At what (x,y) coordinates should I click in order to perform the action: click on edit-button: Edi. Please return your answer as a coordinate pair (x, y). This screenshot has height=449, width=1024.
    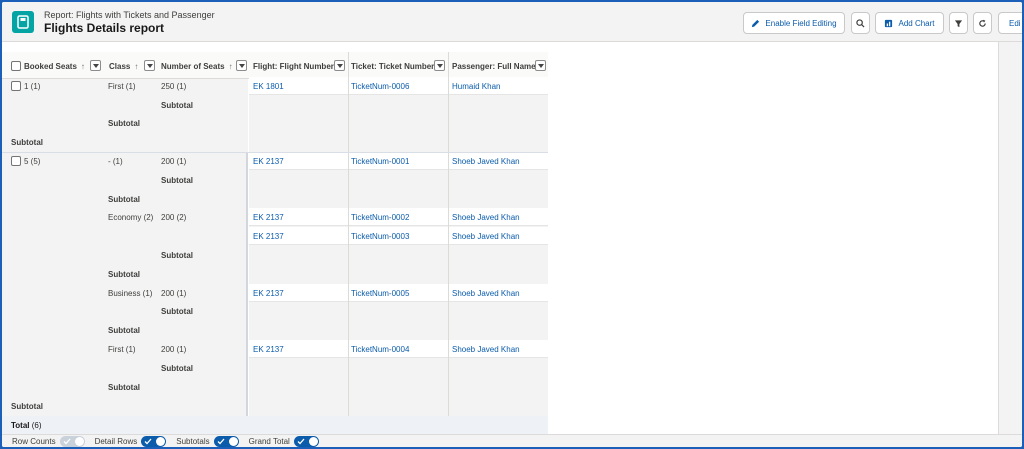
    Looking at the image, I should click on (1010, 23).